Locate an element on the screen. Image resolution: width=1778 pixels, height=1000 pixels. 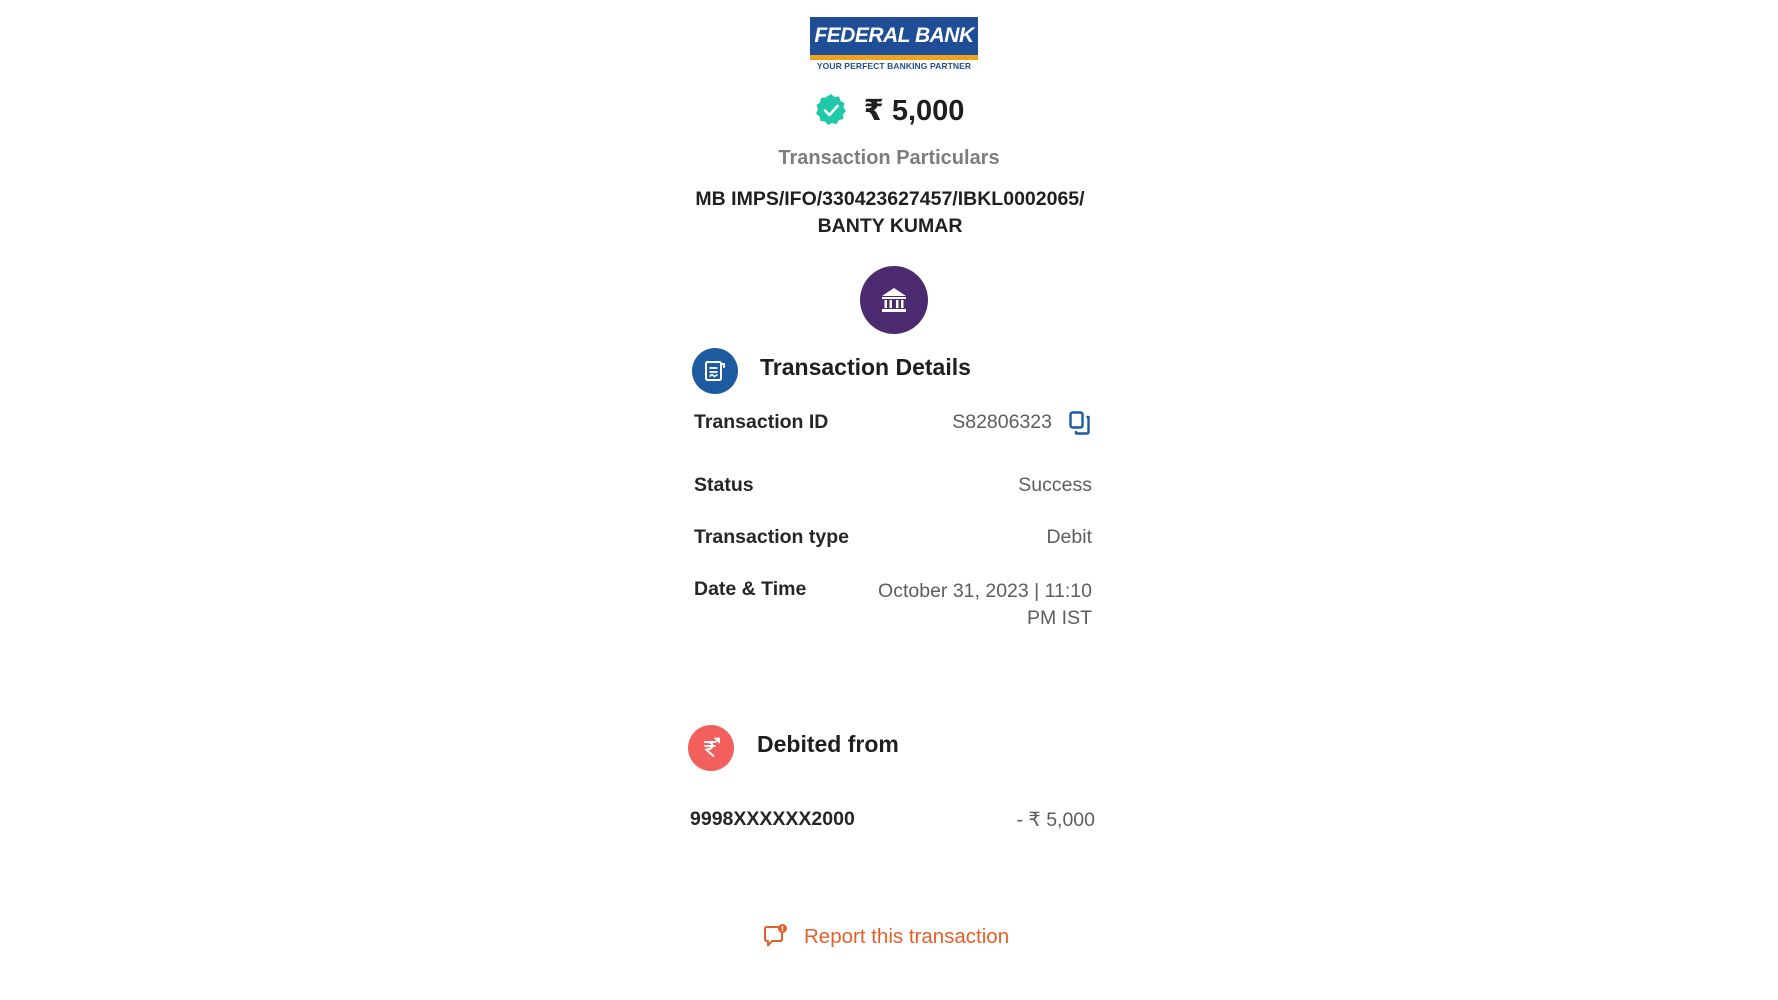
transaction-id-value: S82806323 is located at coordinates (1002, 422).